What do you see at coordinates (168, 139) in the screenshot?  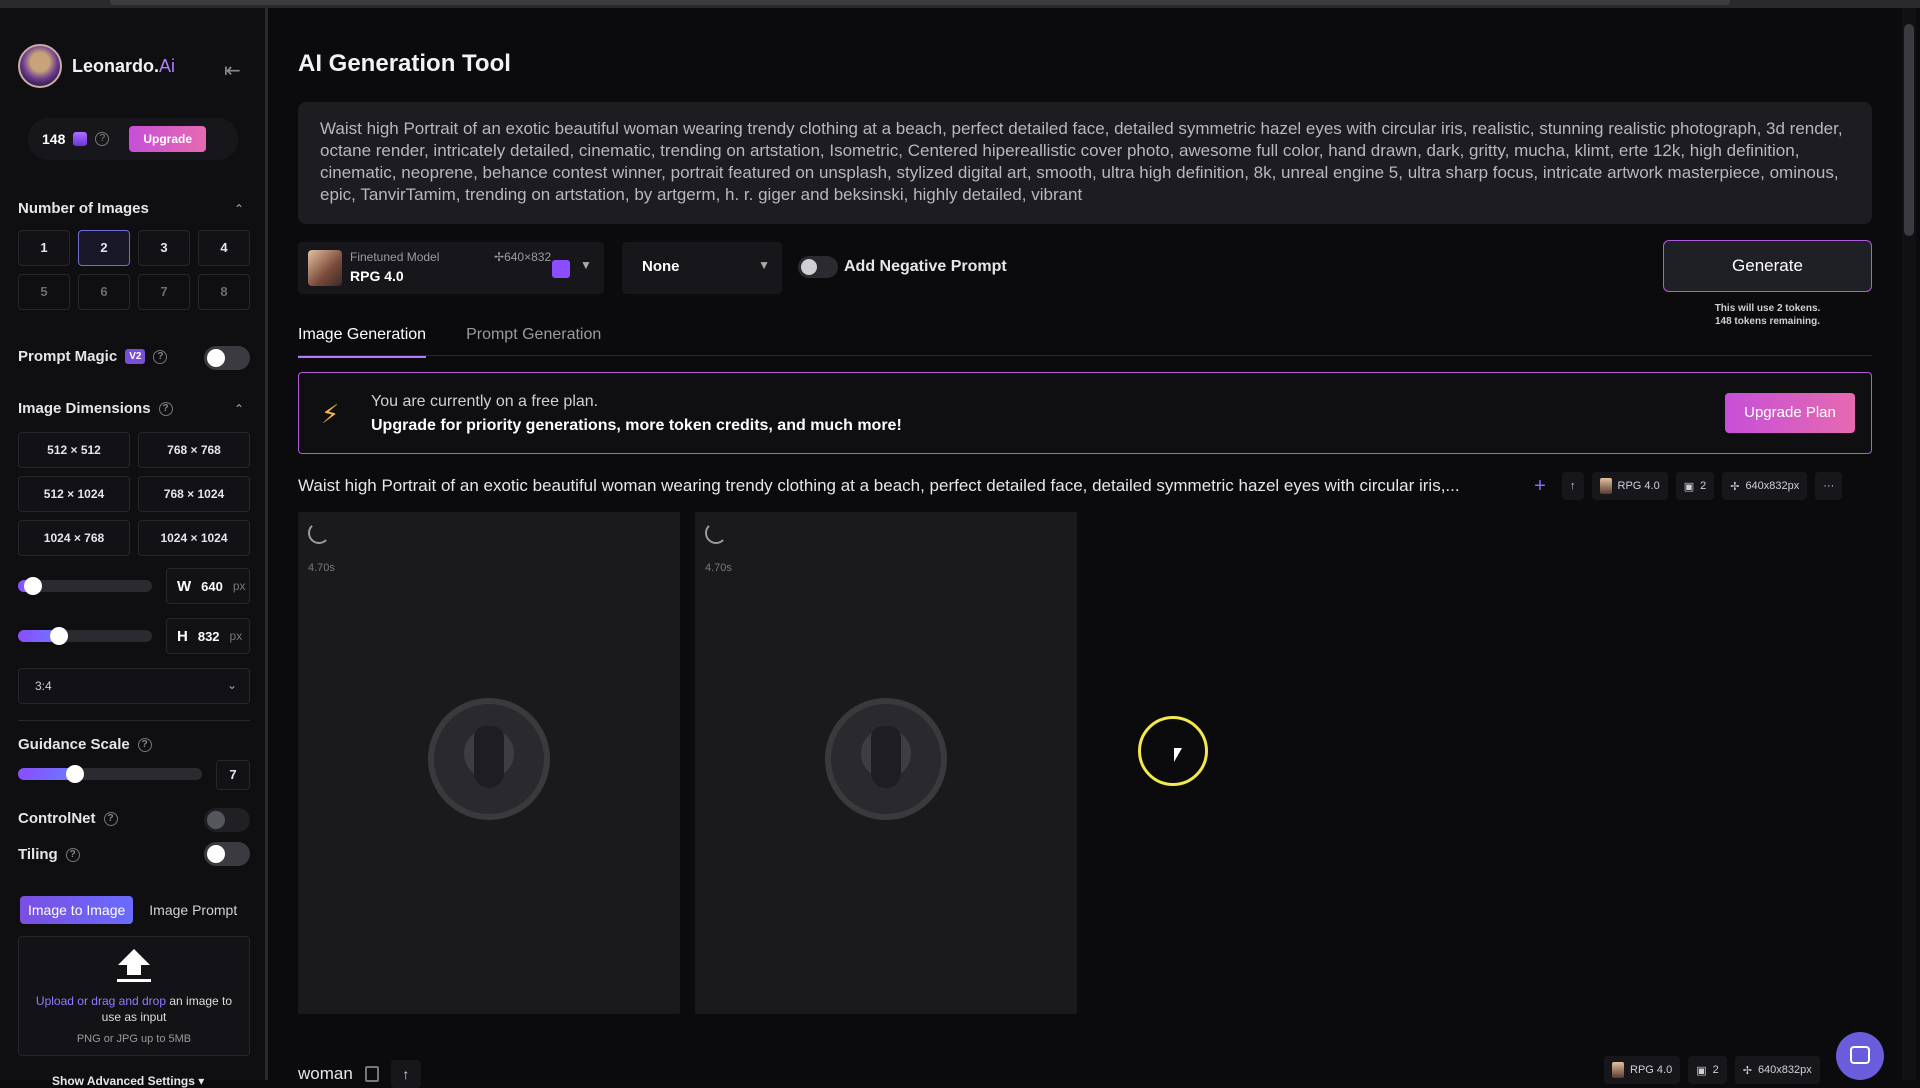 I see `upgrade-button: Upgrade` at bounding box center [168, 139].